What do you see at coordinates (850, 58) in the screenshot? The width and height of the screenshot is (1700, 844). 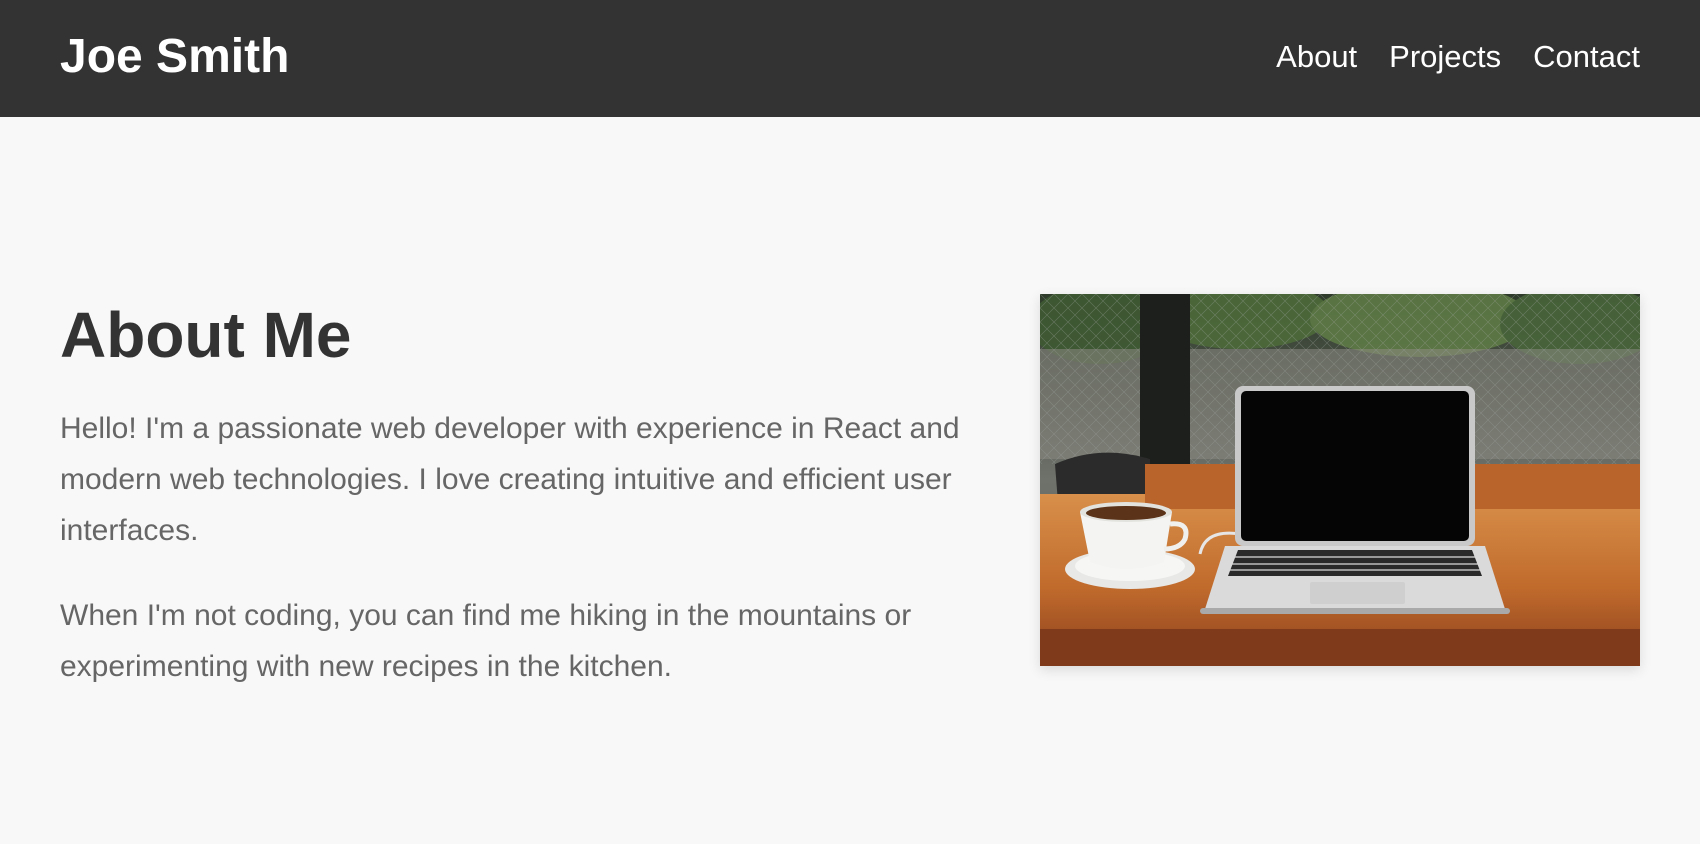 I see `site-header: Joe Smith About Projects Contact` at bounding box center [850, 58].